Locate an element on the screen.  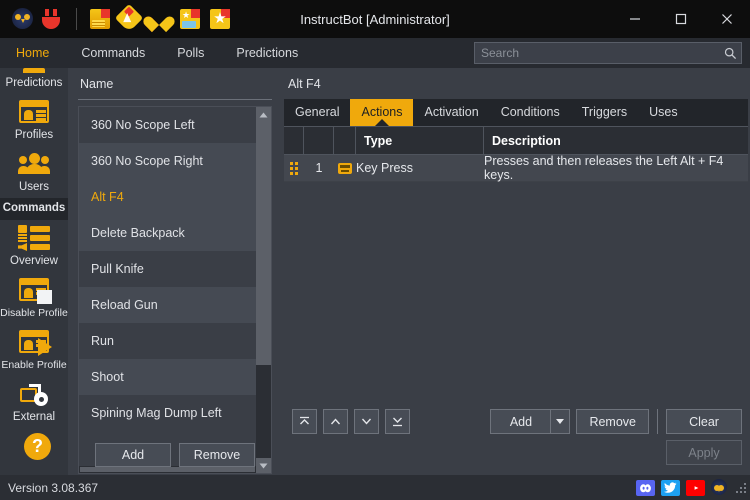
row-type: Key Press is located at coordinates (384, 168).